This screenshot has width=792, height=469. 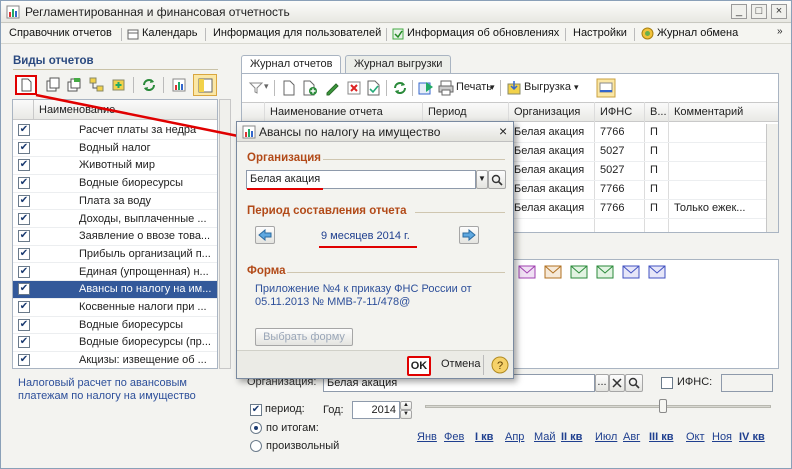 What do you see at coordinates (375, 364) in the screenshot?
I see `dialog-footer: OK Отмена ?` at bounding box center [375, 364].